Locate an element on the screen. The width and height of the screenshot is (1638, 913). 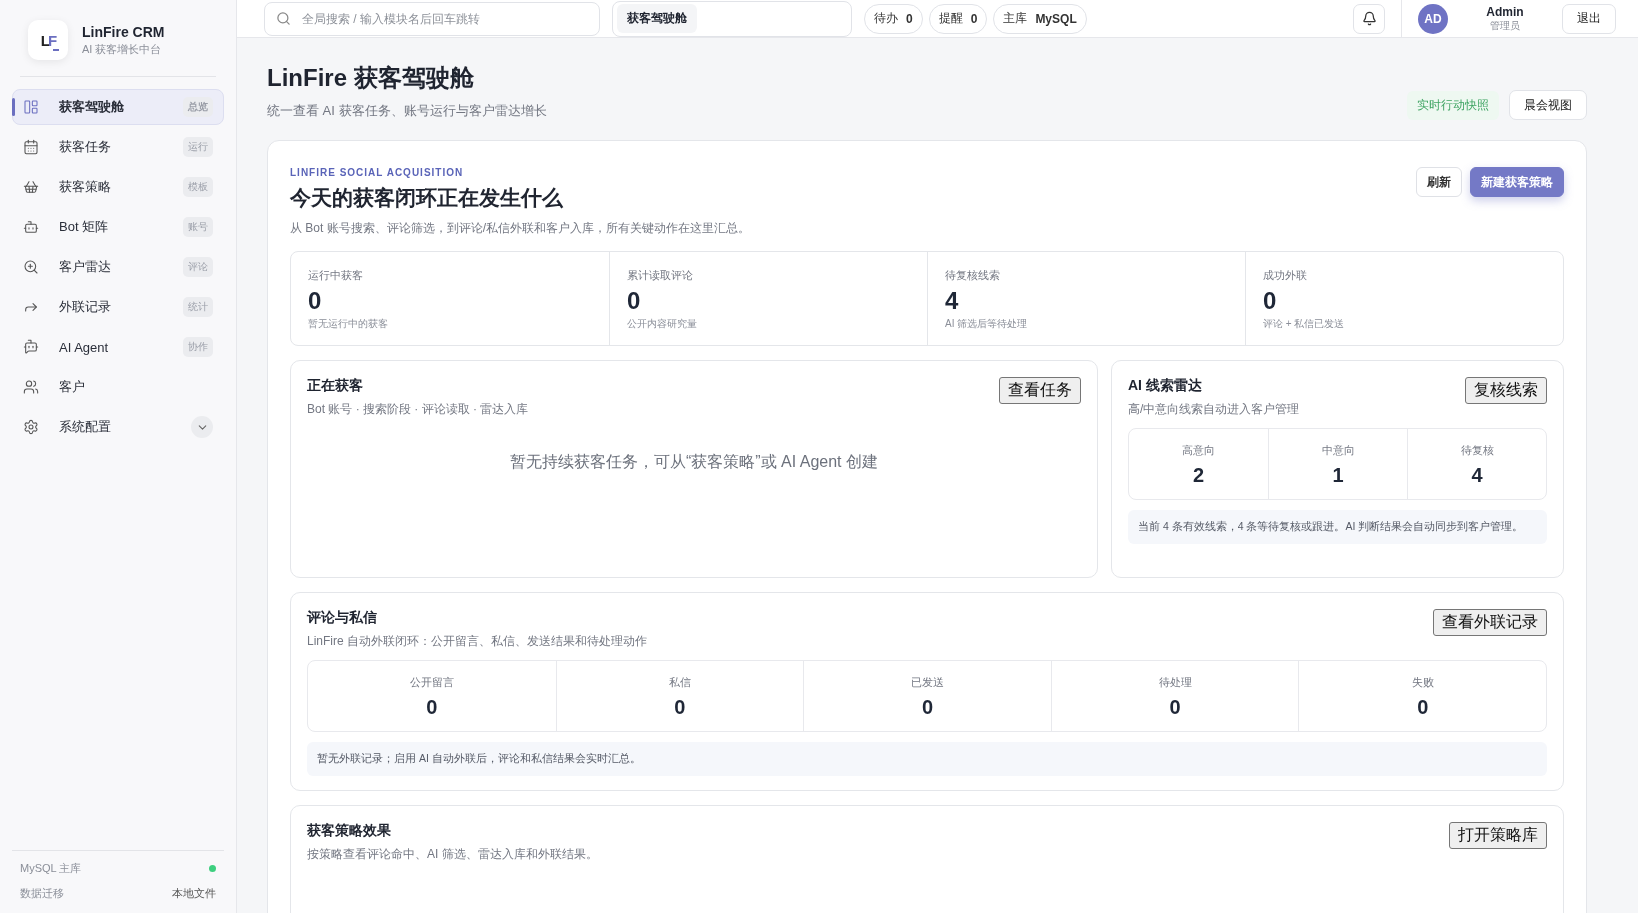
sidebar-item: Bot 矩阵 账号 is located at coordinates (118, 227).